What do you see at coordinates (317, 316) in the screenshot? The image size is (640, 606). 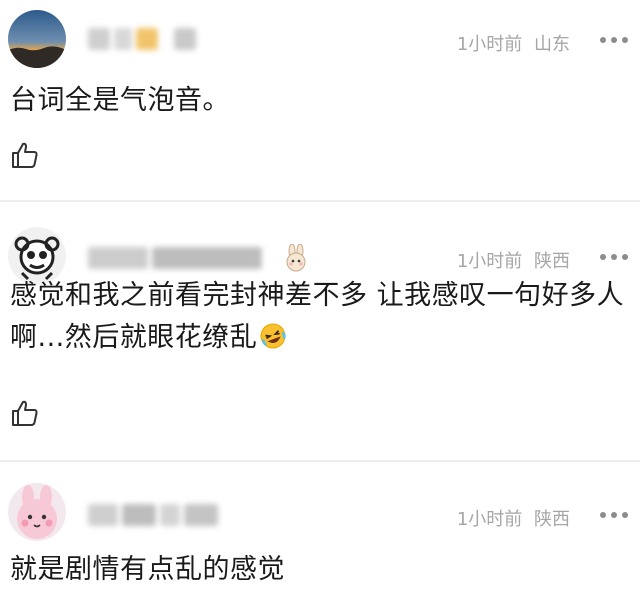 I see `comment-text-content: 感觉和我之前看完封神差不多 让我感叹一句好多人啊...然后就眼花缭乱` at bounding box center [317, 316].